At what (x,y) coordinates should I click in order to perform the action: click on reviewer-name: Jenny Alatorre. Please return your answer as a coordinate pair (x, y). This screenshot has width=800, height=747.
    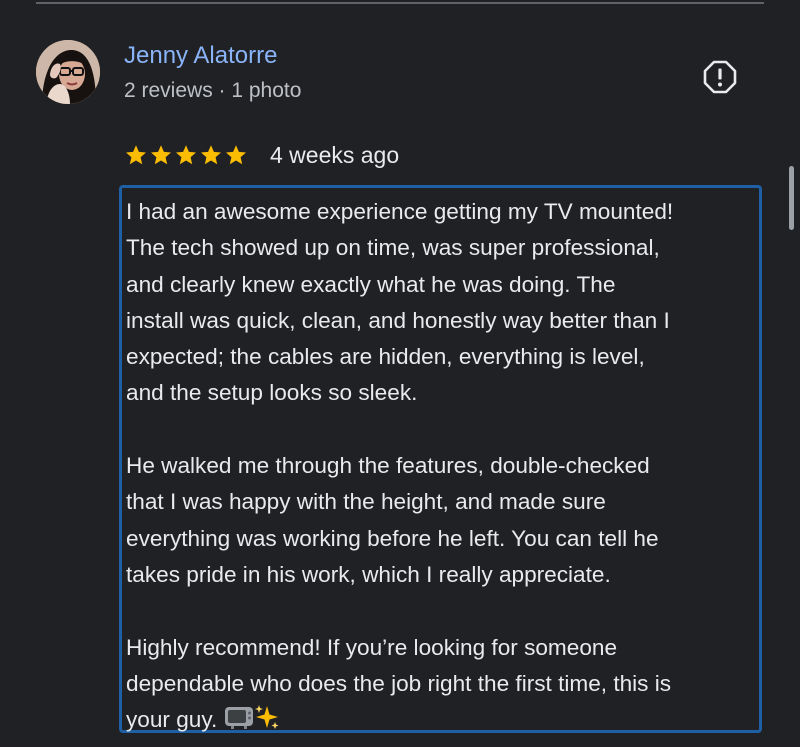
    Looking at the image, I should click on (200, 56).